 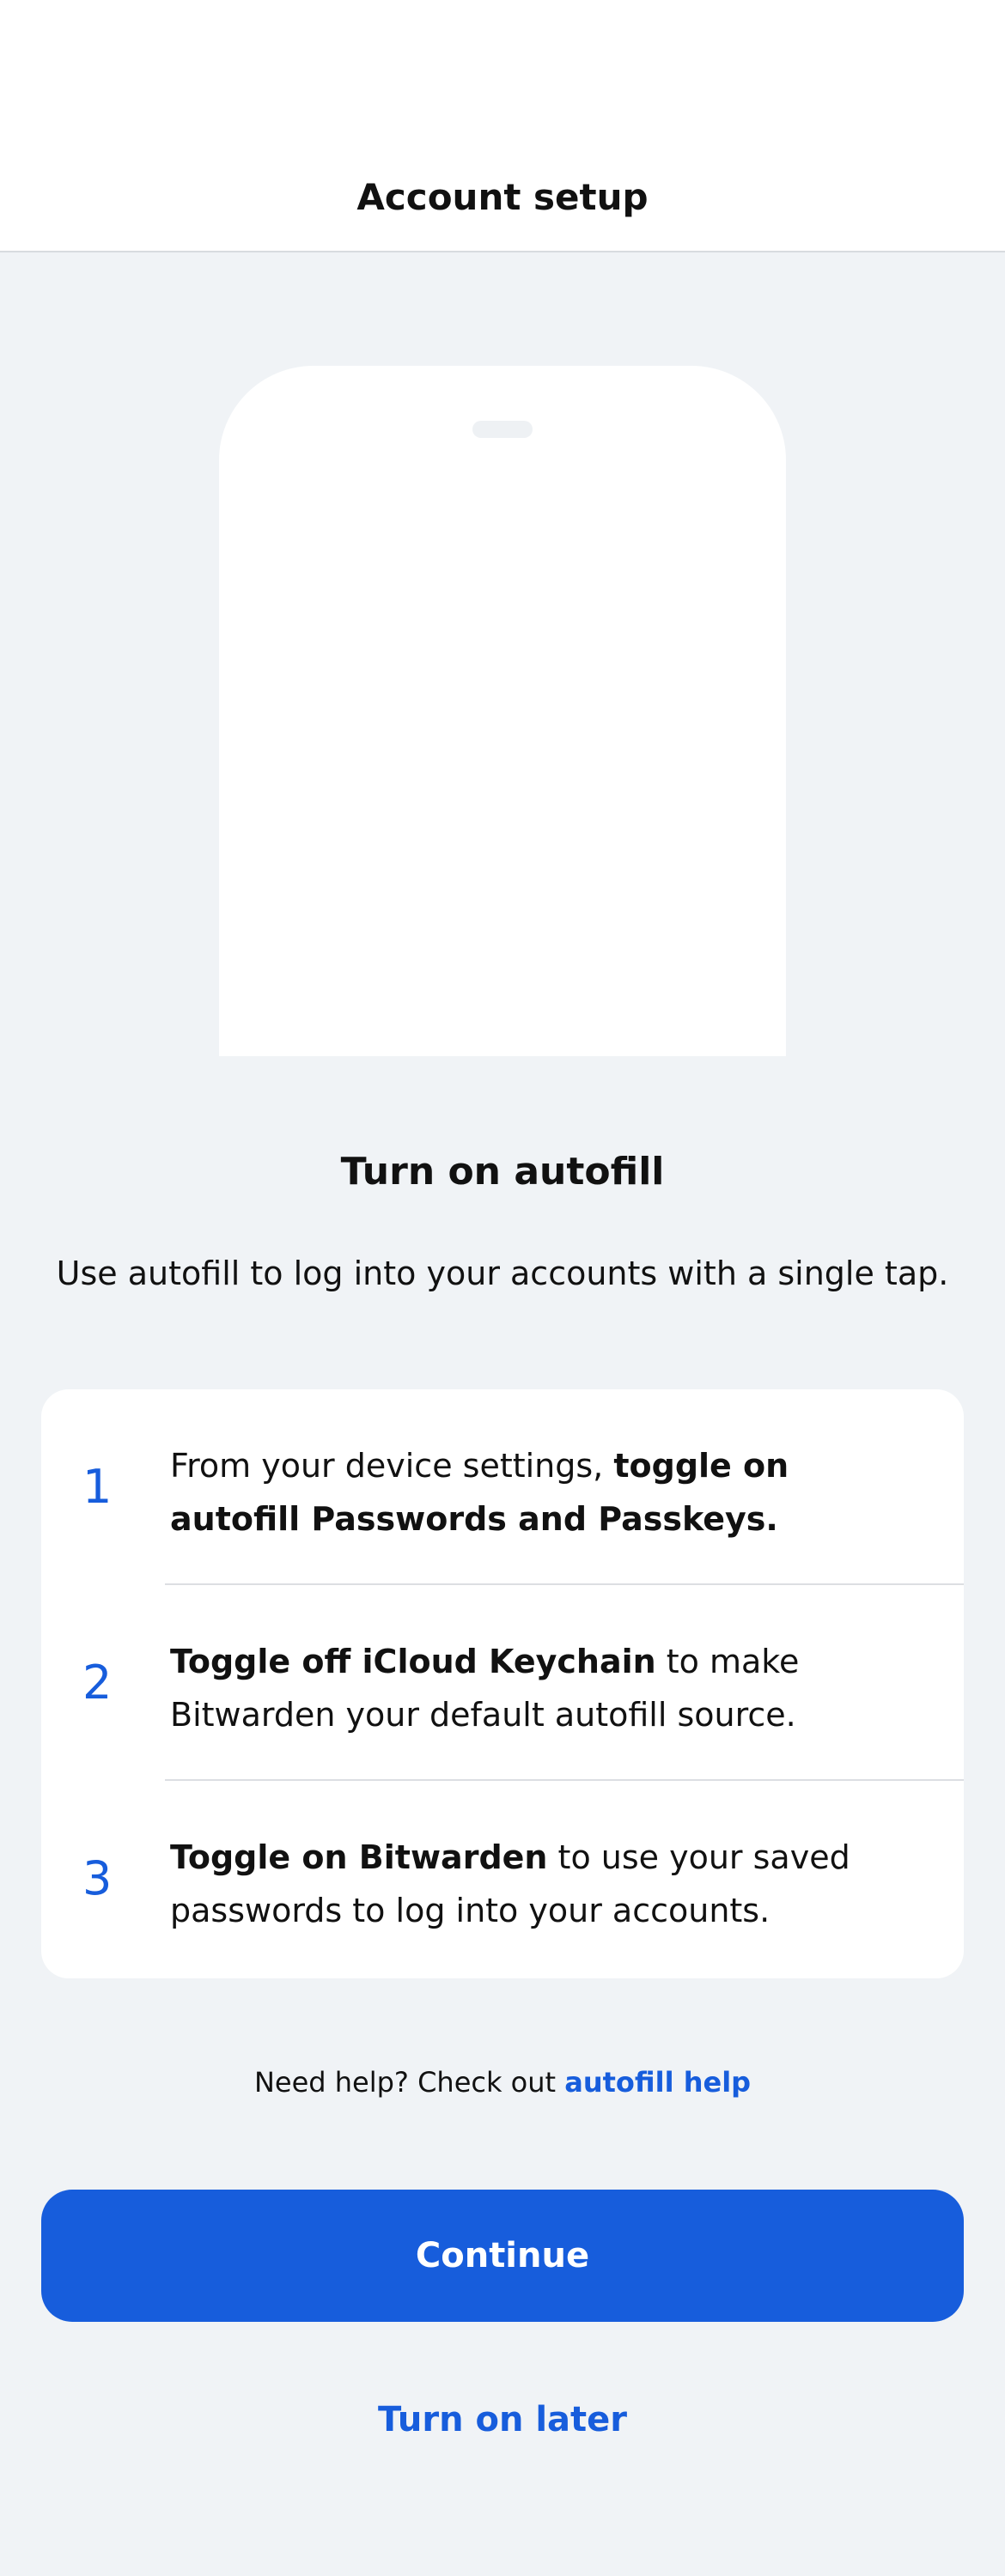 What do you see at coordinates (502, 2256) in the screenshot?
I see `continue-button: Continue` at bounding box center [502, 2256].